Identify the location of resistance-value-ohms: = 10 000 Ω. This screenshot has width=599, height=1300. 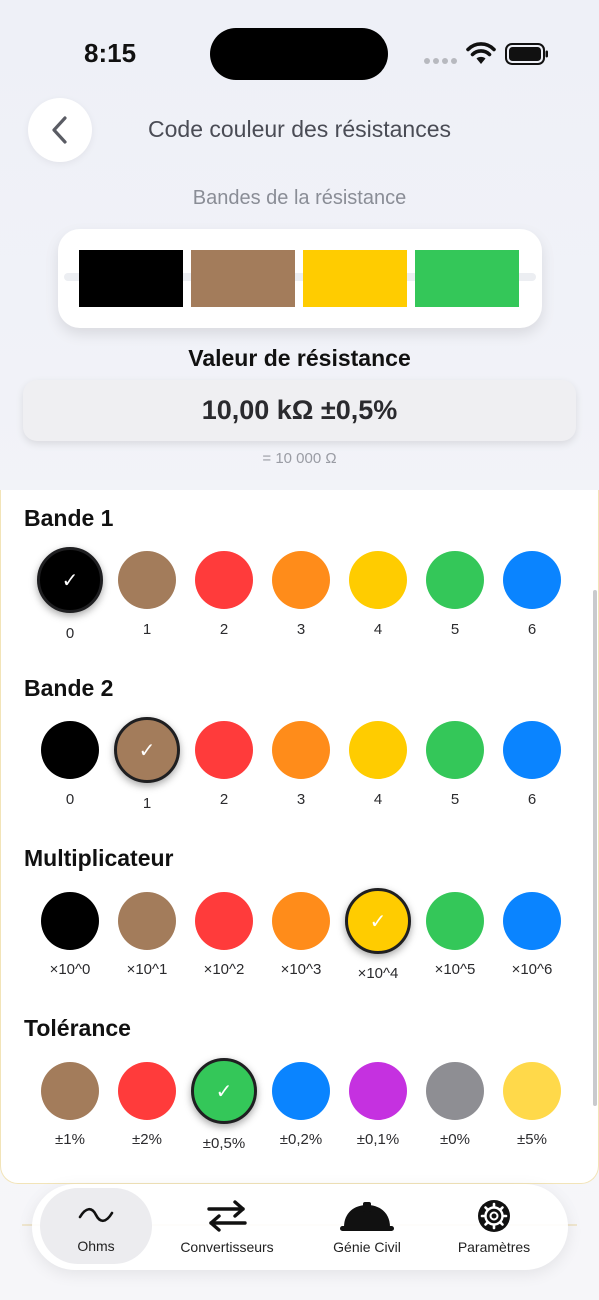
(299, 458).